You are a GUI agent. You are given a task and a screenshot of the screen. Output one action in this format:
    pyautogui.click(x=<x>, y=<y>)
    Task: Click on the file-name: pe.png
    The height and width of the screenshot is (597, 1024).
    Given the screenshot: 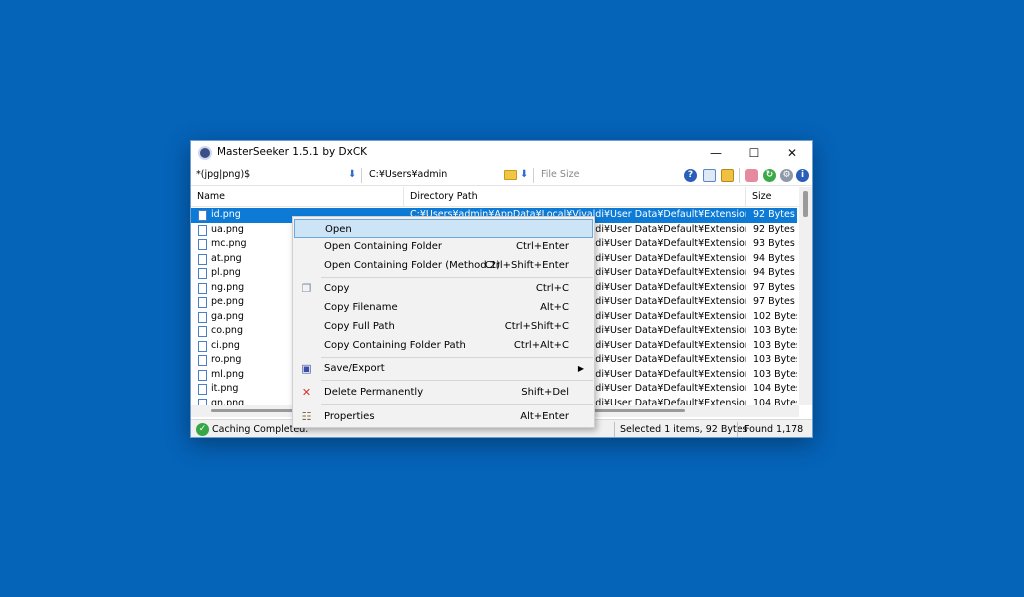 What is the action you would take?
    pyautogui.click(x=227, y=301)
    